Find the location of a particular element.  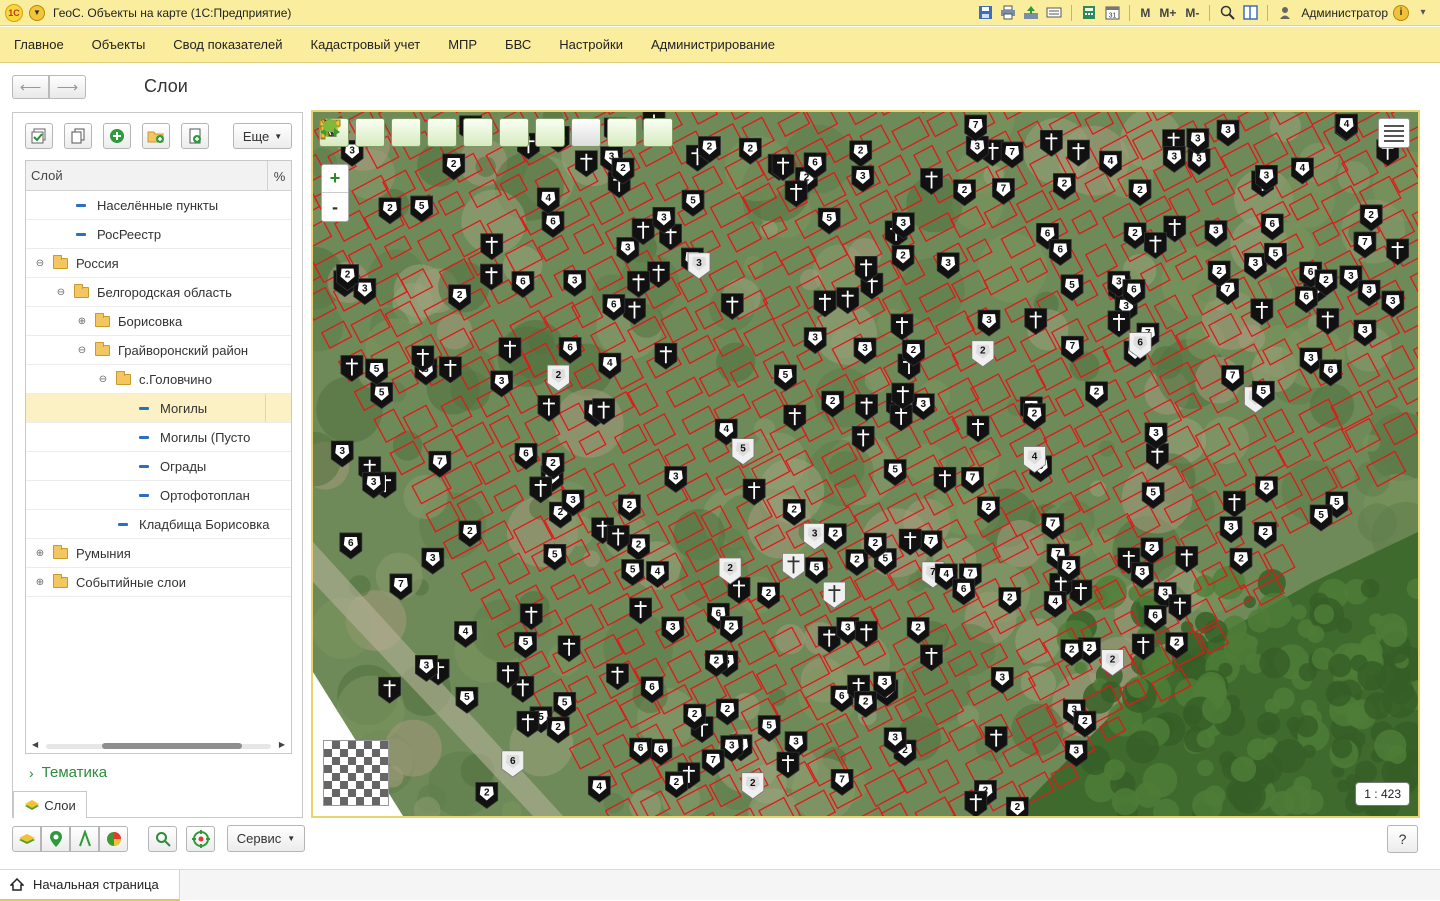

save-icon is located at coordinates (985, 13).